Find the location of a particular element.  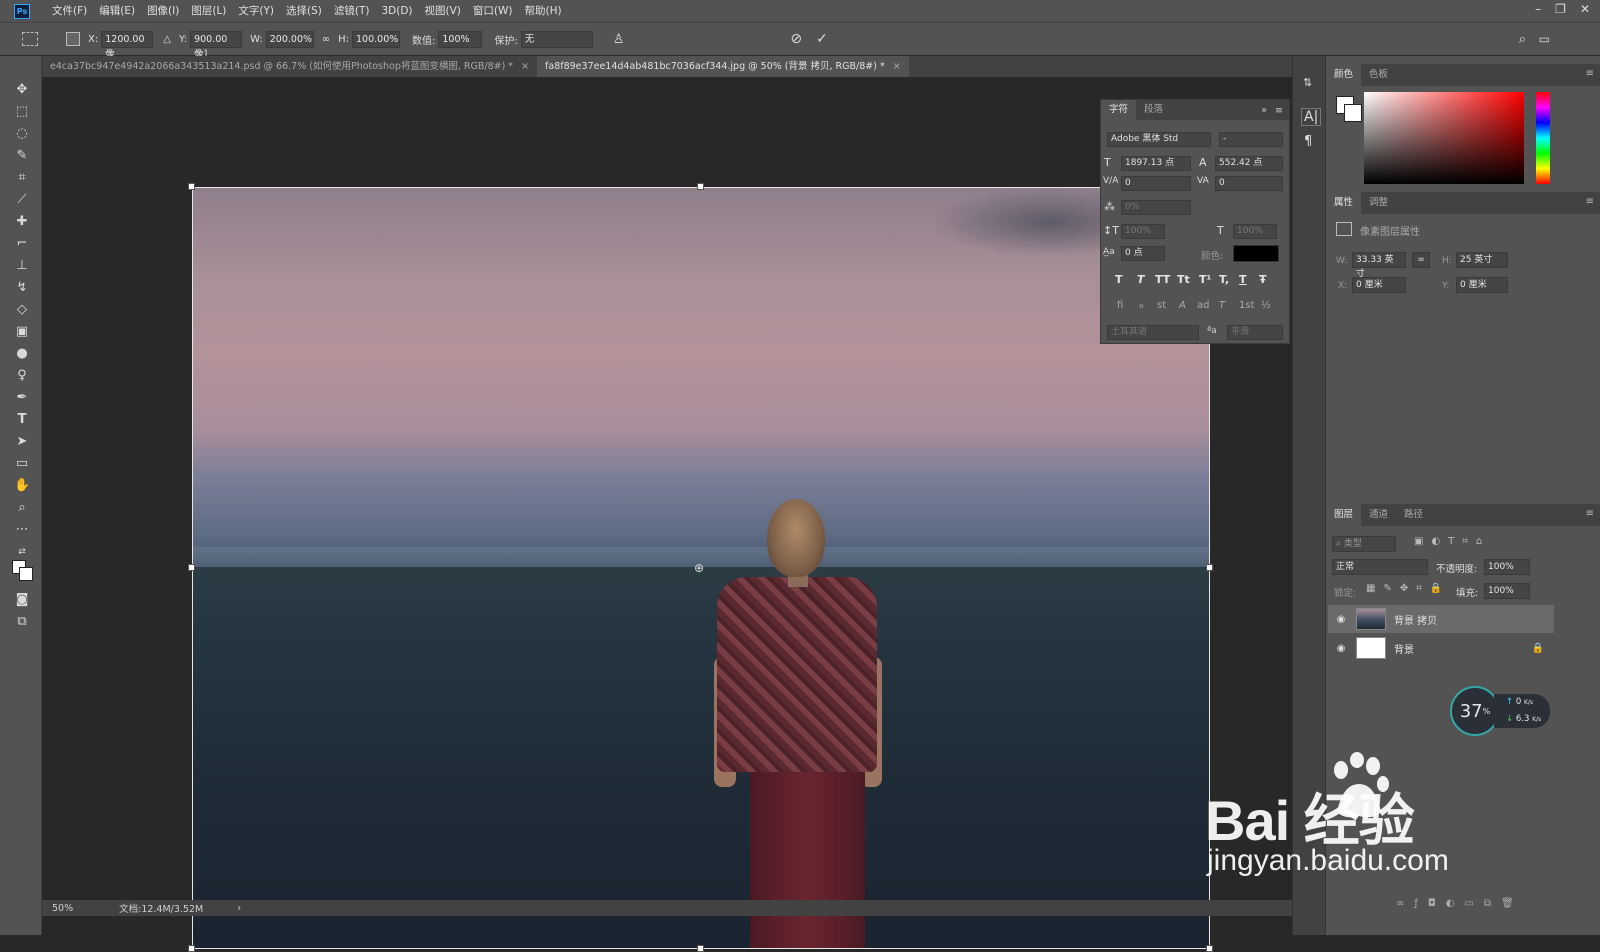

tab-color: 颜色 is located at coordinates (1344, 75).